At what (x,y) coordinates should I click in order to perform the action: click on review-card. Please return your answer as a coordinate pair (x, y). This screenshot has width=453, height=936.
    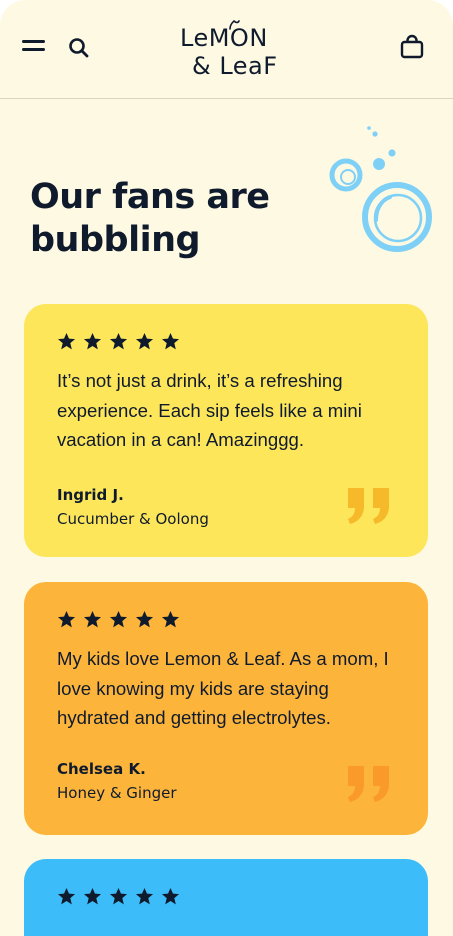
    Looking at the image, I should click on (226, 897).